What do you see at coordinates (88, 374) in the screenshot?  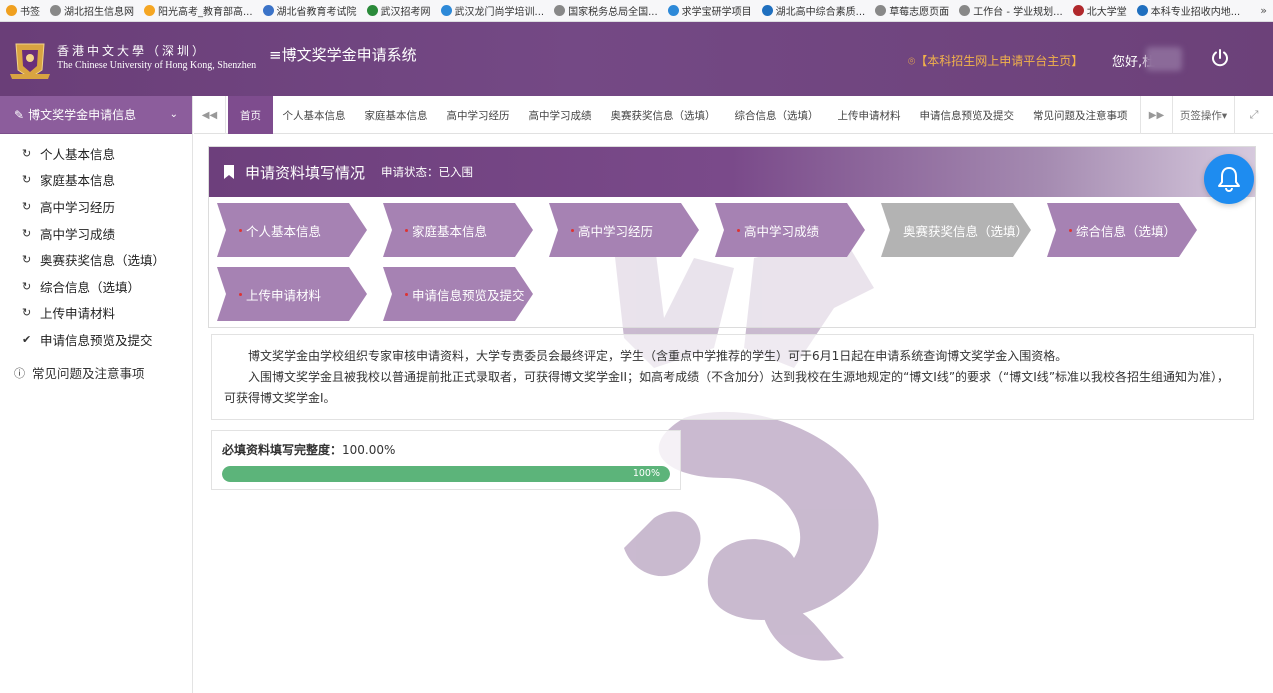 I see `sidebar-faq-label: 常见问题及注意事项` at bounding box center [88, 374].